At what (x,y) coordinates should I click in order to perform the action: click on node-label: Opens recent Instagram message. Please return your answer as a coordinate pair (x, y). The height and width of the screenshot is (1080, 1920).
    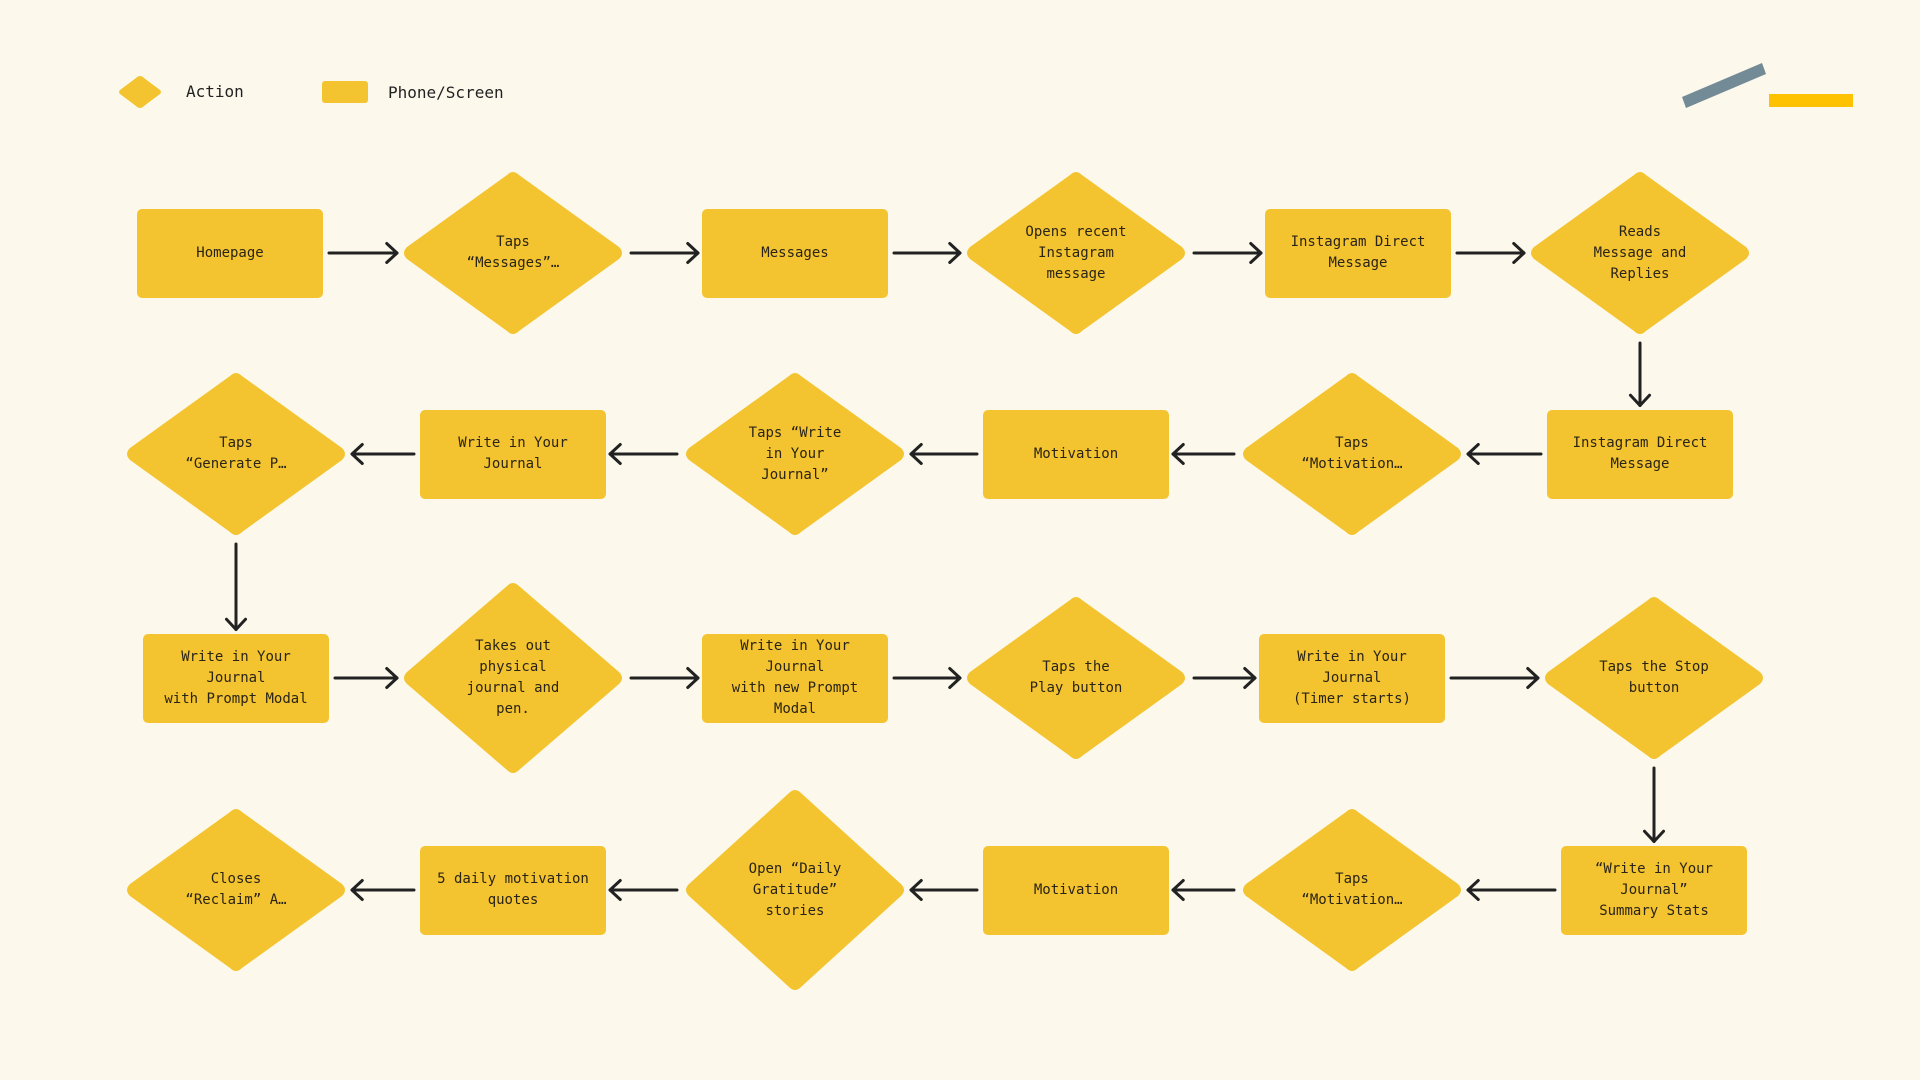
    Looking at the image, I should click on (1076, 252).